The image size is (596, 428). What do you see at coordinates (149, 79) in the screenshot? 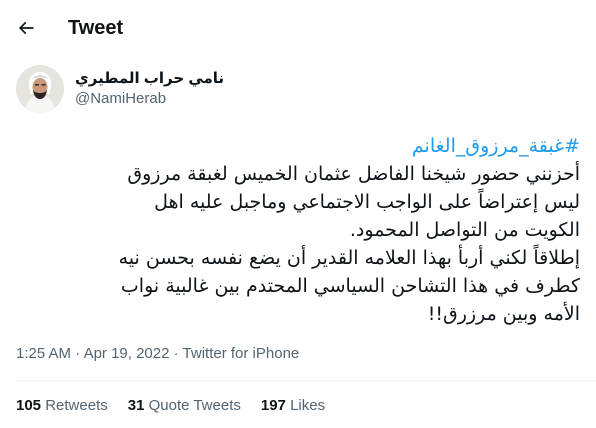
I see `author-name: نامي حراب المطيري` at bounding box center [149, 79].